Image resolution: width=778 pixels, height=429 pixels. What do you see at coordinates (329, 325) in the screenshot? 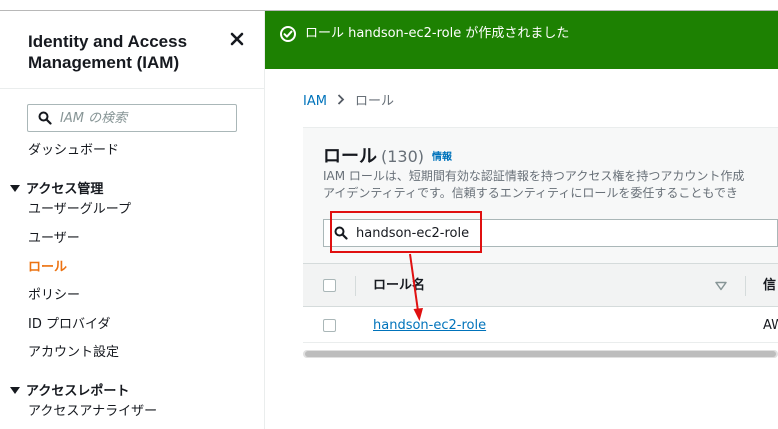
I see `row-checkbox` at bounding box center [329, 325].